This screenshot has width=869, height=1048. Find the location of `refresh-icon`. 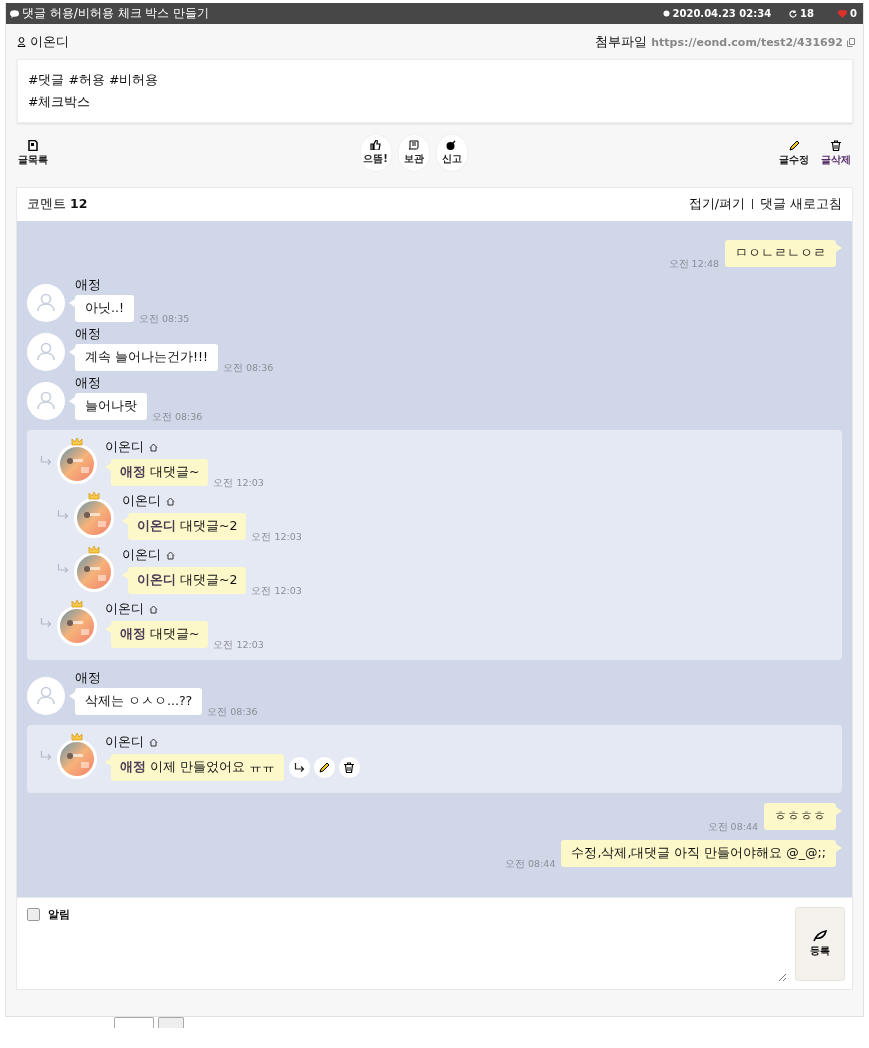

refresh-icon is located at coordinates (793, 13).